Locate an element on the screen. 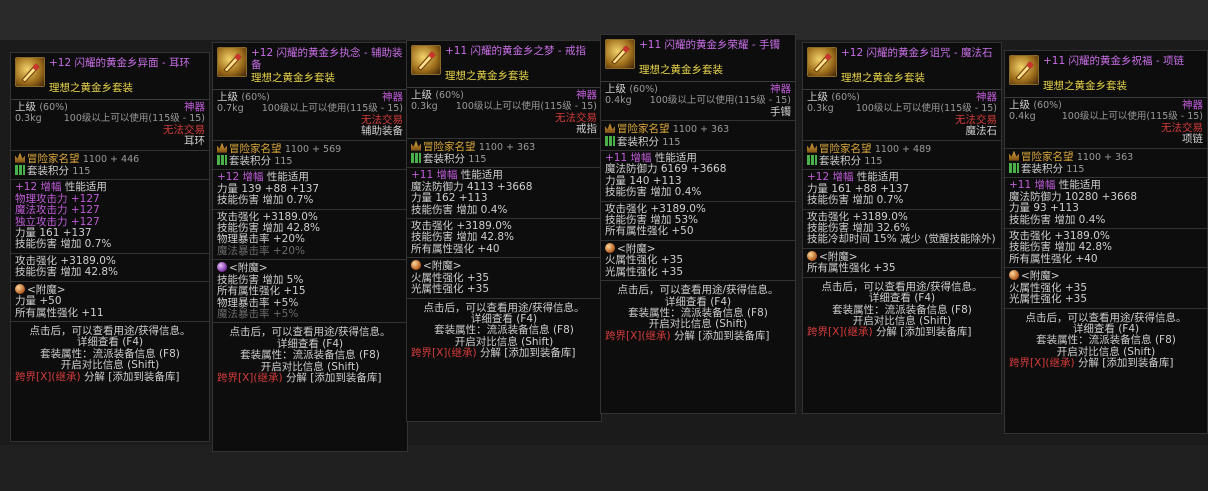 This screenshot has width=1208, height=491. enchant-stat-text: 魔法暴击率 +5% is located at coordinates (258, 313).